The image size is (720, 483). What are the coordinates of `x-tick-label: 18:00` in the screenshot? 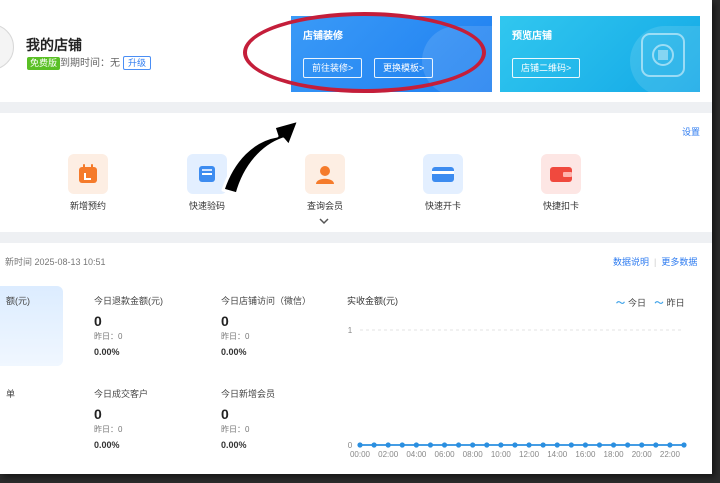 It's located at (614, 454).